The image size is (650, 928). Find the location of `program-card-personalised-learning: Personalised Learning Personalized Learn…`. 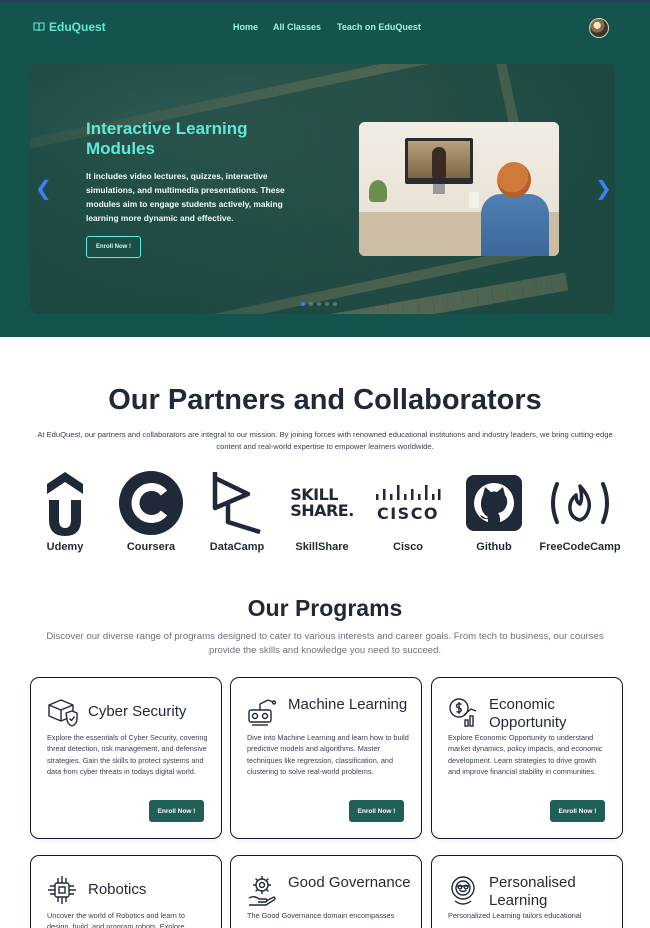

program-card-personalised-learning: Personalised Learning Personalized Learn… is located at coordinates (527, 891).